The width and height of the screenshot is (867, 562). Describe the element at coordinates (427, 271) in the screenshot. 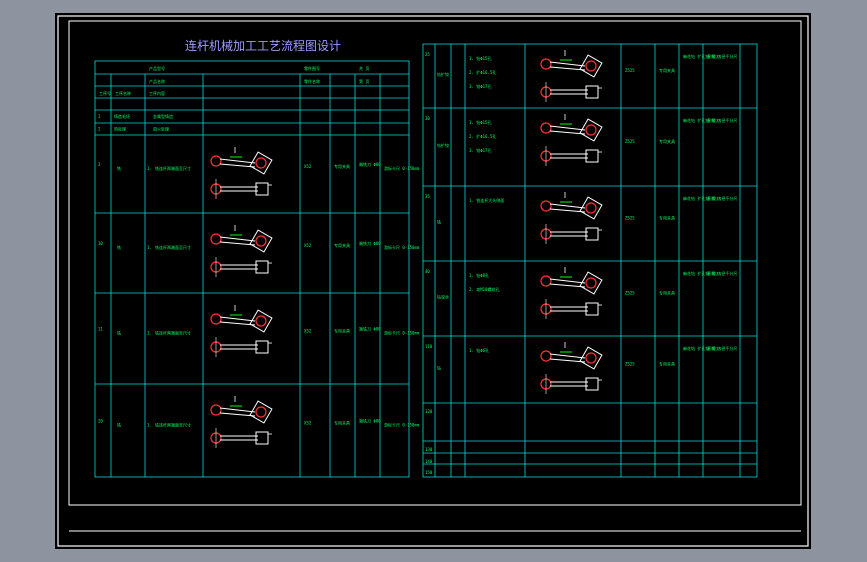

I see `right-row-no: 40` at that location.